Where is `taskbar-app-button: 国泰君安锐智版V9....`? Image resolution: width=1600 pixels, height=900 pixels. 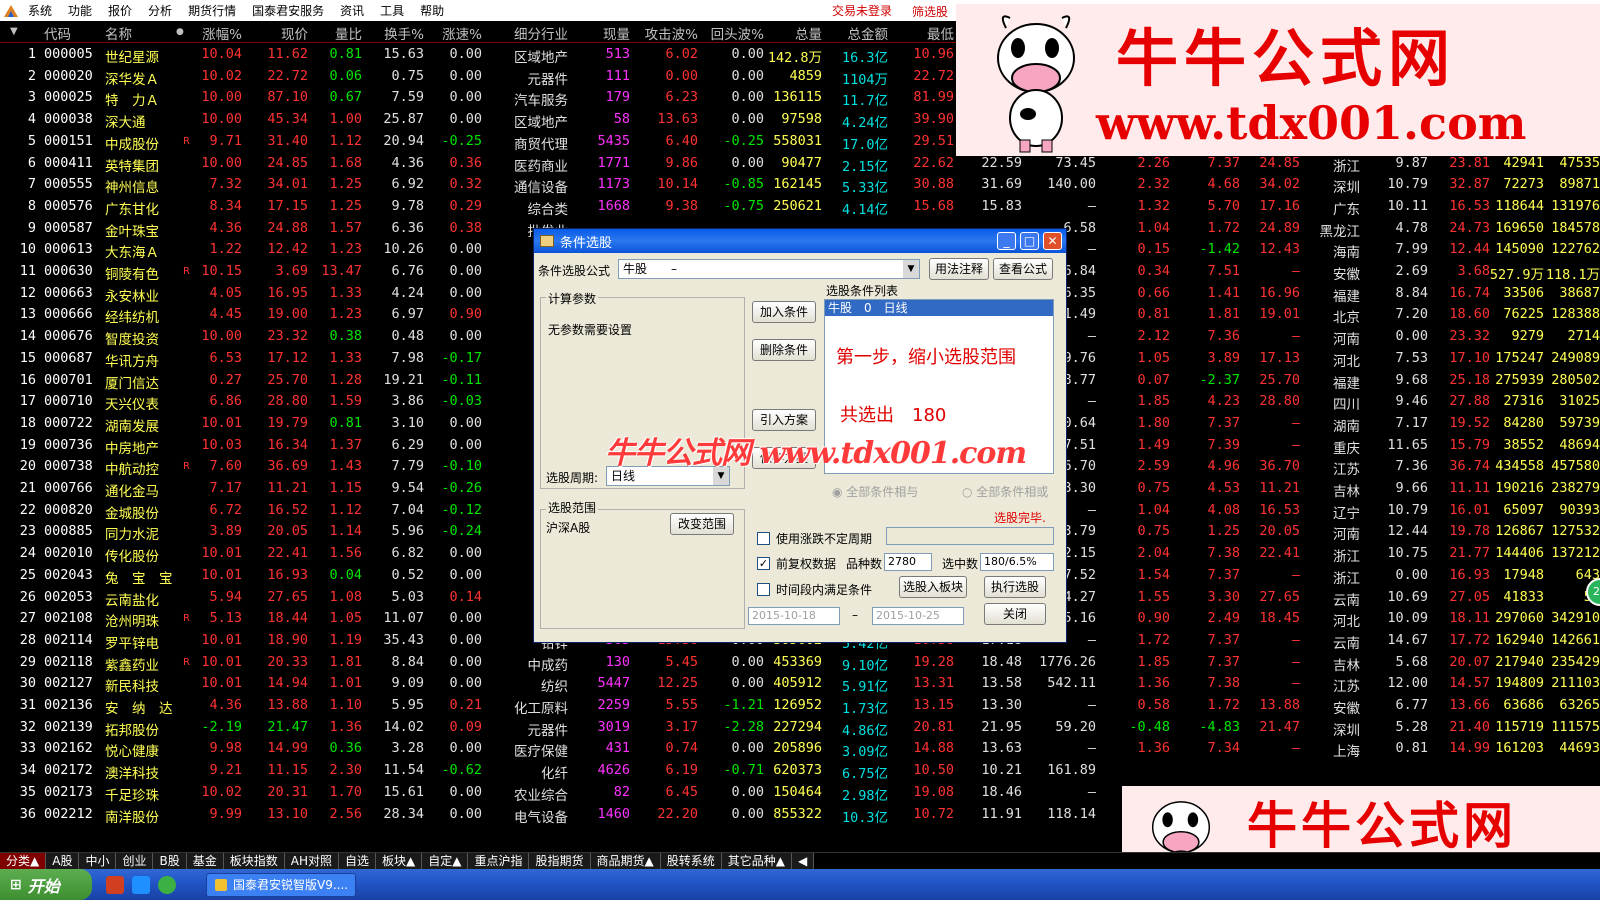 taskbar-app-button: 国泰君安锐智版V9.... is located at coordinates (281, 884).